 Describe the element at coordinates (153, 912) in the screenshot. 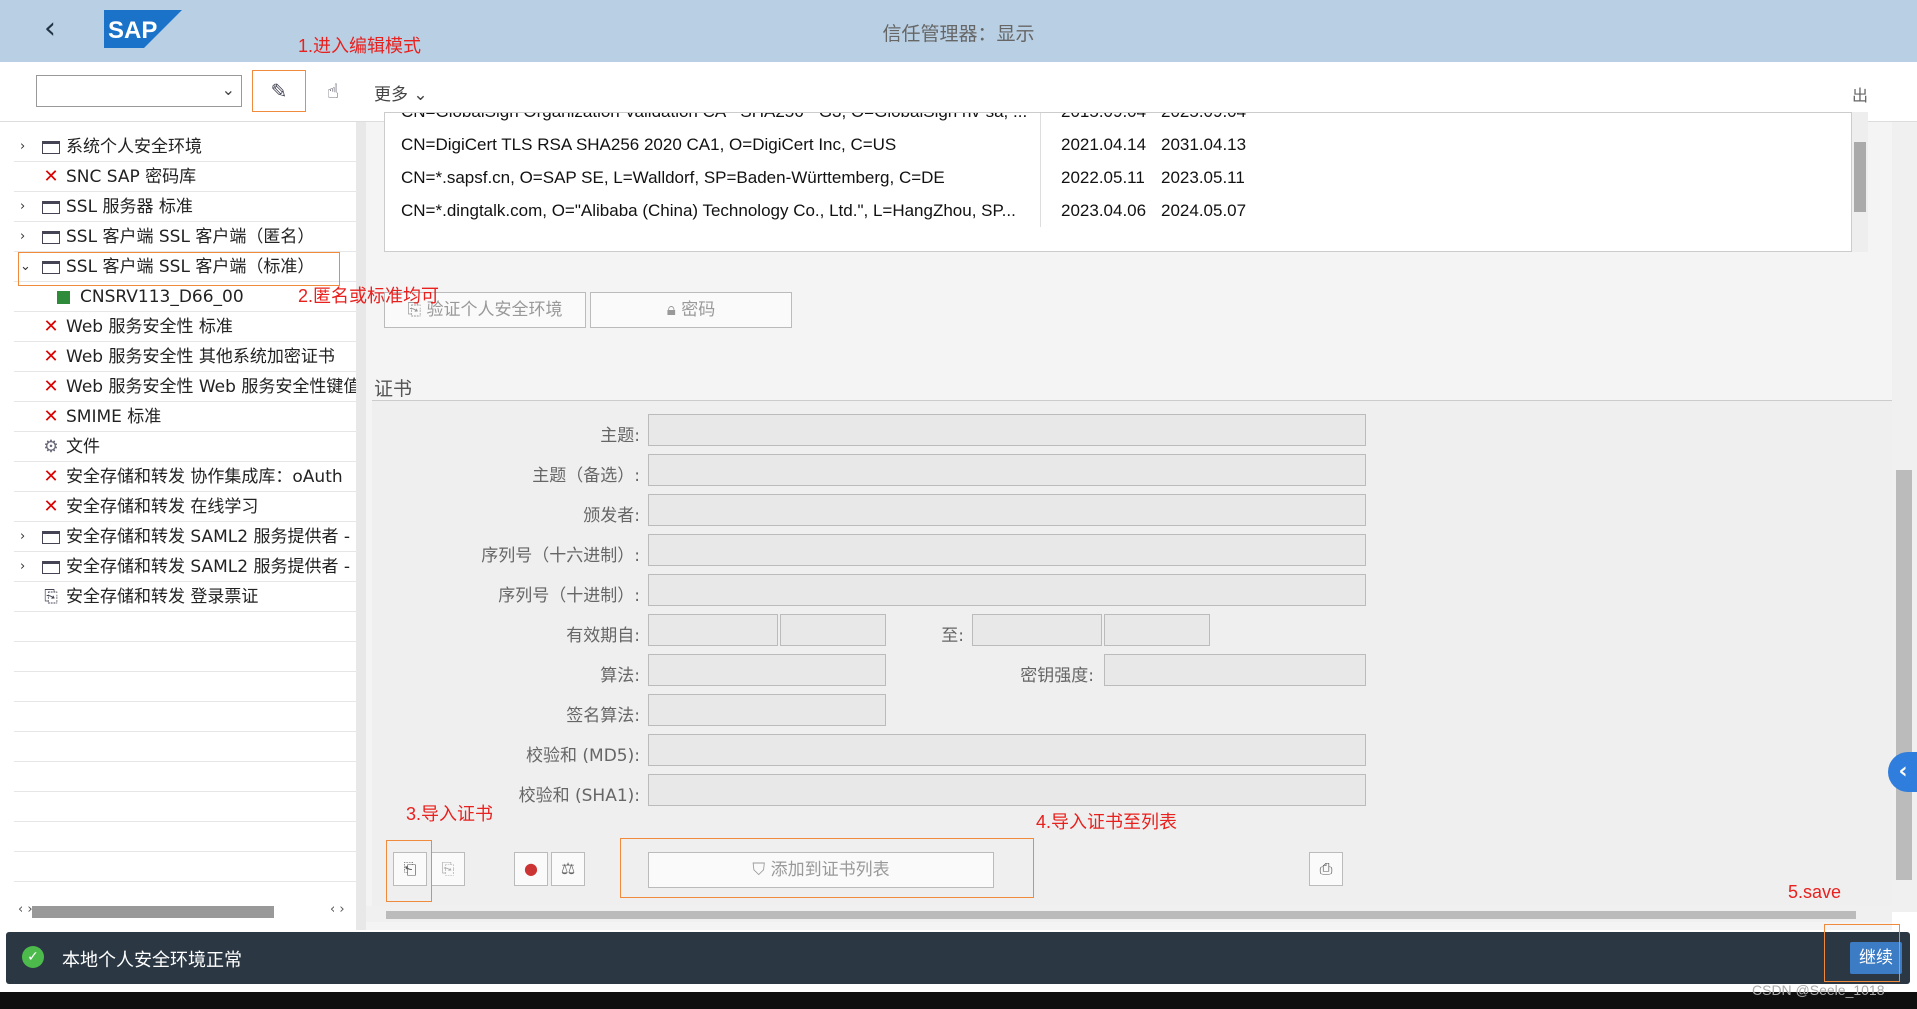

I see `tree-scroll-thumb` at that location.